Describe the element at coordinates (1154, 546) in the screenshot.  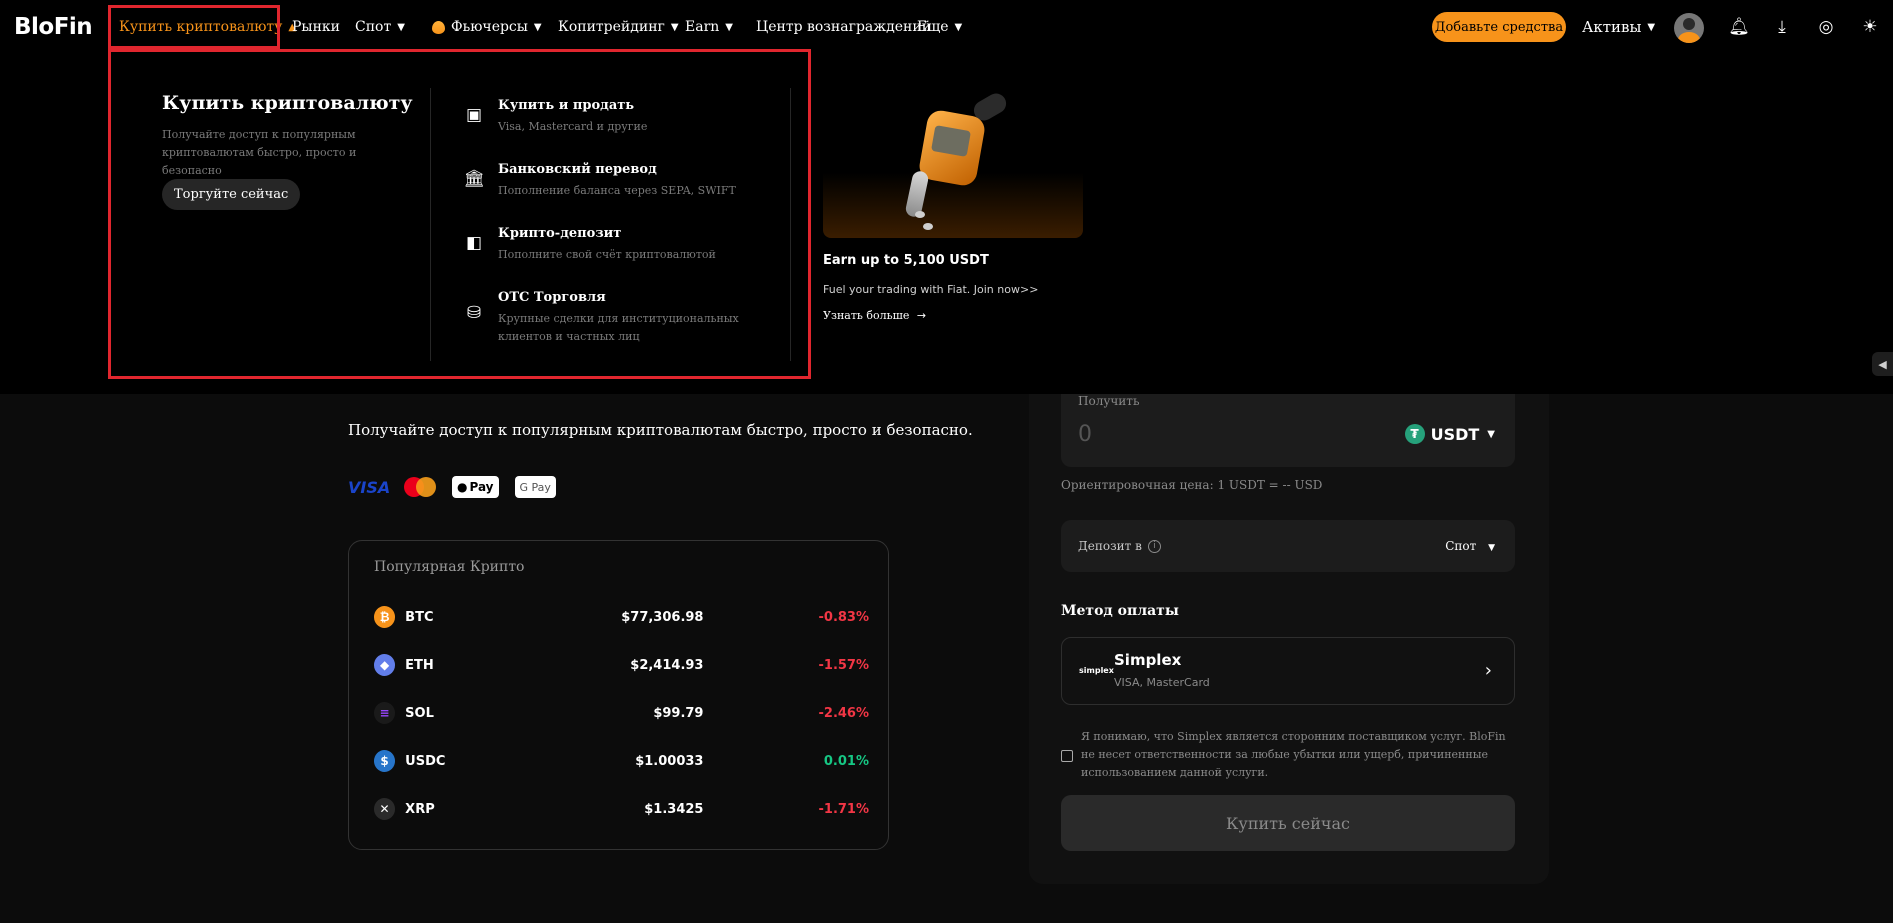
I see `info-icon: i` at that location.